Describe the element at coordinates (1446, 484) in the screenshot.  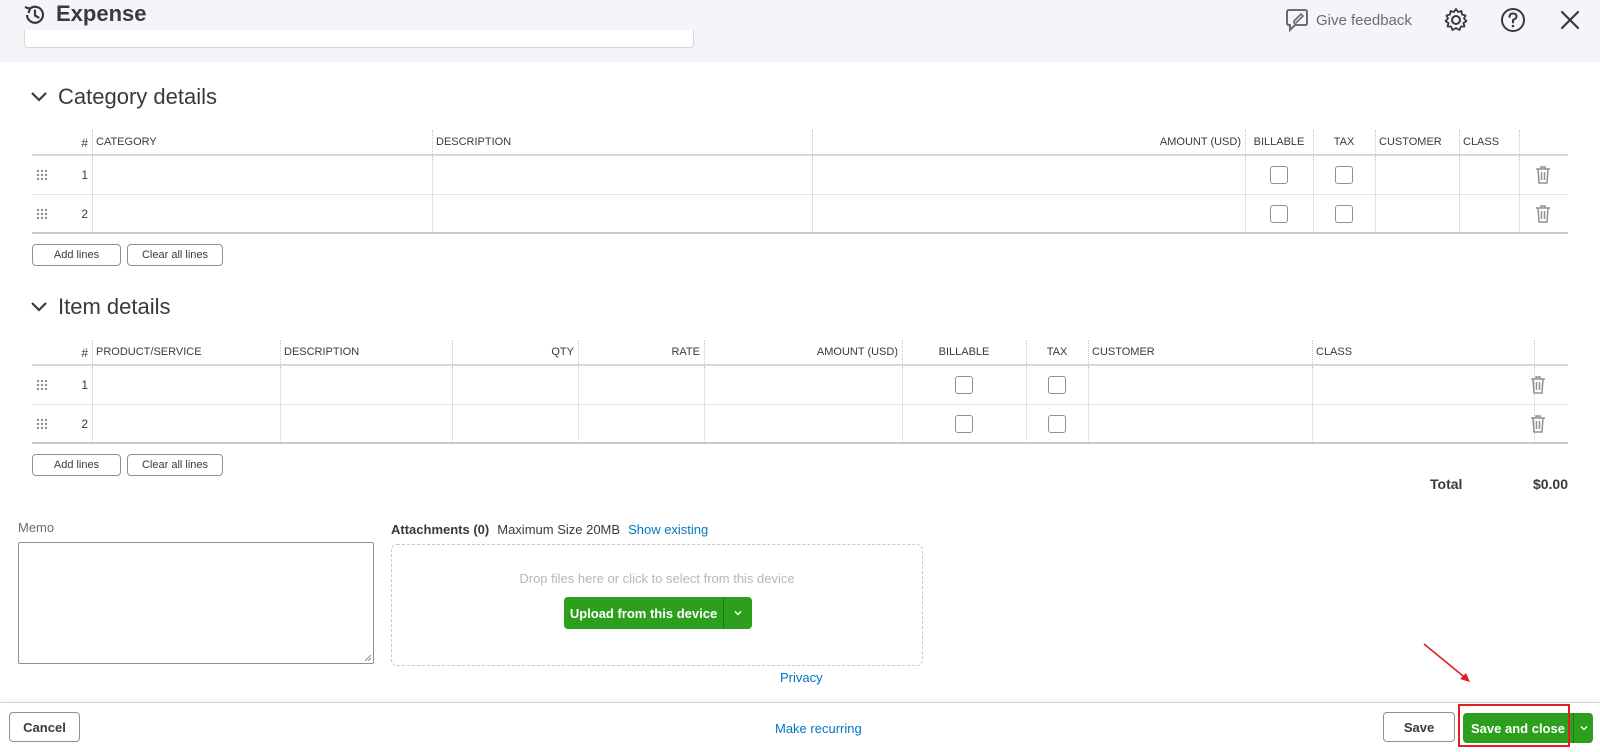
I see `total-label: Total` at that location.